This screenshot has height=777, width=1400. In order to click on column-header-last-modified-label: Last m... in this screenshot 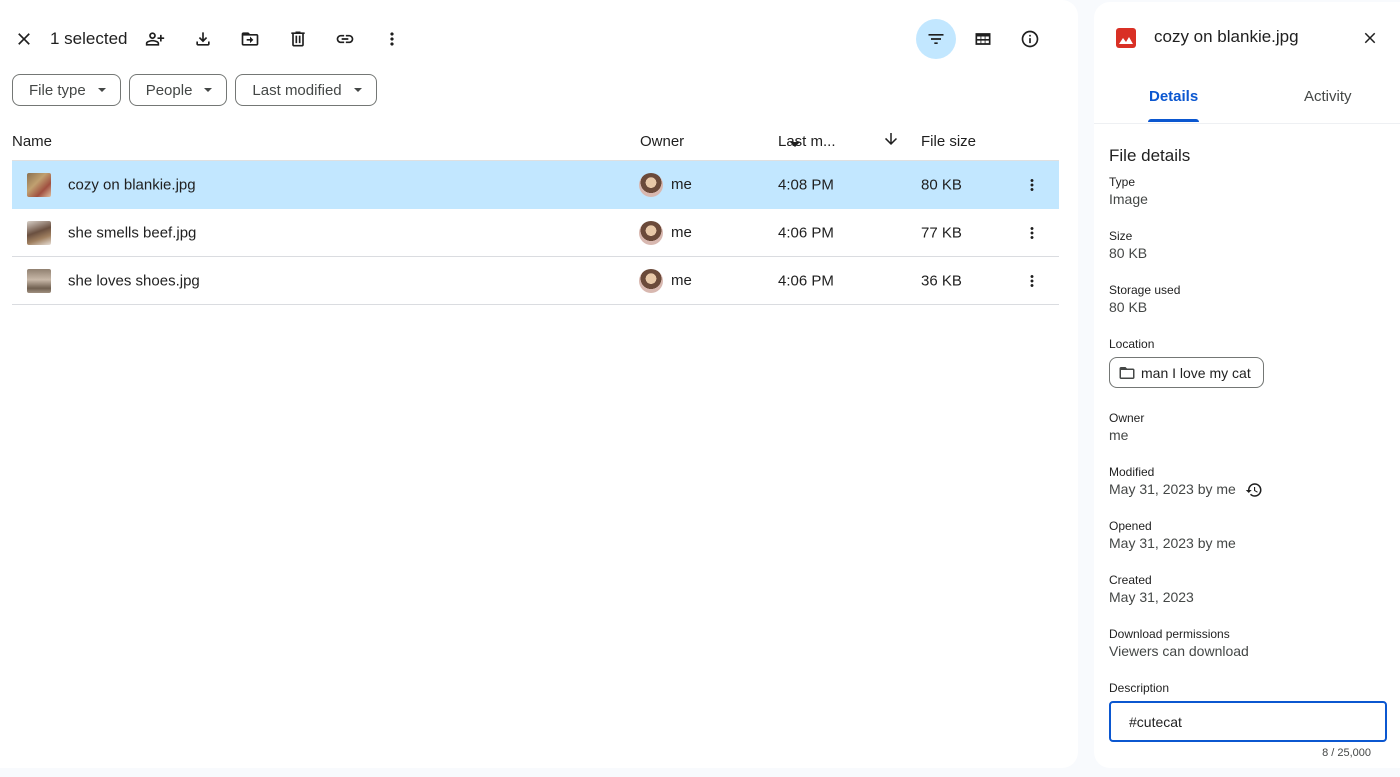, I will do `click(807, 141)`.